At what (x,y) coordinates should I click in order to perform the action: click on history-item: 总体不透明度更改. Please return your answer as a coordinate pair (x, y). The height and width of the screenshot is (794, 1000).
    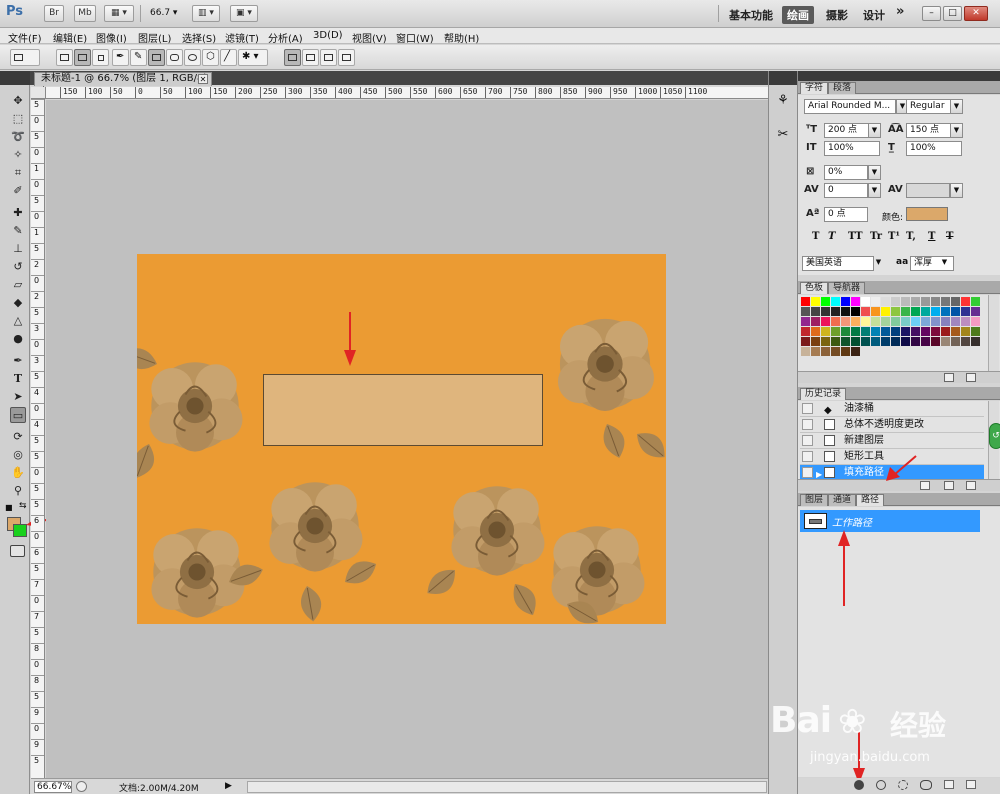
    Looking at the image, I should click on (892, 425).